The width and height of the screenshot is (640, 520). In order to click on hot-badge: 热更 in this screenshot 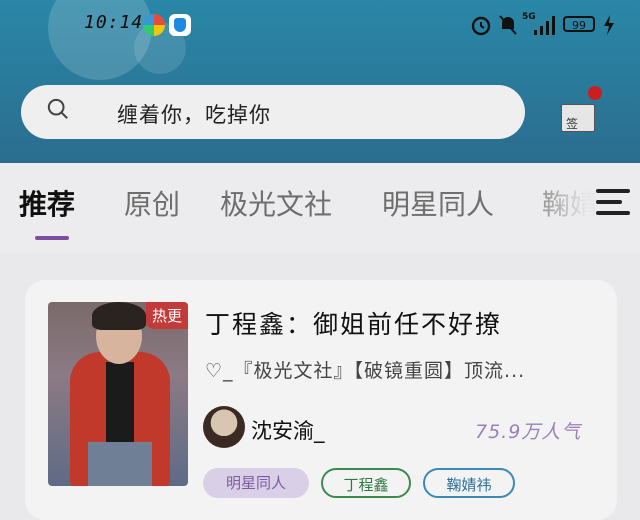, I will do `click(166, 315)`.